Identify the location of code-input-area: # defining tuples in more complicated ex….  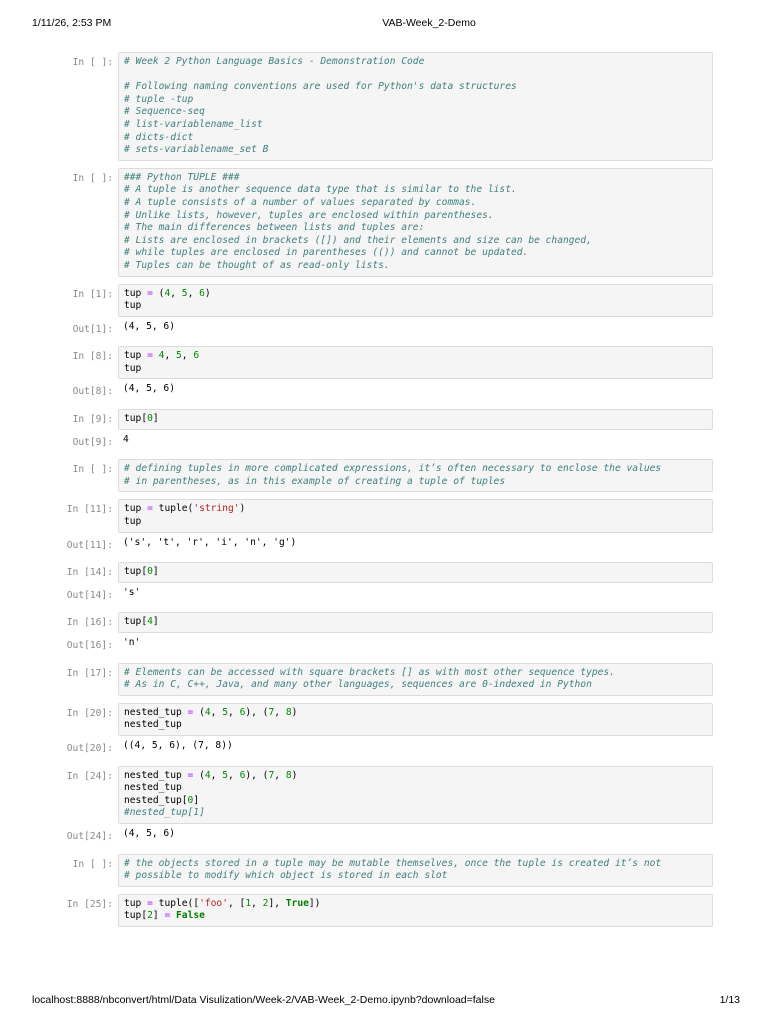
(415, 476).